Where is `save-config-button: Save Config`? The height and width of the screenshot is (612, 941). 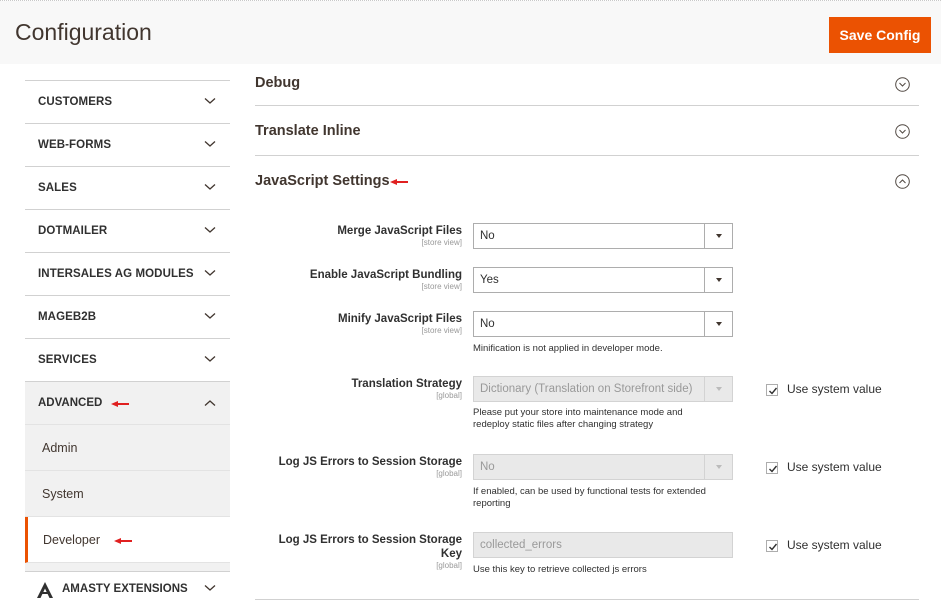
save-config-button: Save Config is located at coordinates (880, 35).